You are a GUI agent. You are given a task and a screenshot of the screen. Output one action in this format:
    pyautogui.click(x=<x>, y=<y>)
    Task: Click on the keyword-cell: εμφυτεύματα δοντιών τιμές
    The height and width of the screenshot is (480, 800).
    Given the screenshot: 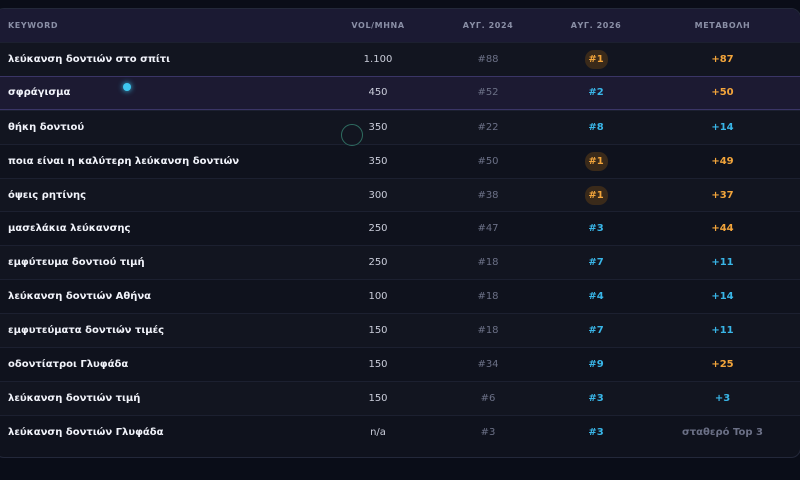 What is the action you would take?
    pyautogui.click(x=86, y=331)
    